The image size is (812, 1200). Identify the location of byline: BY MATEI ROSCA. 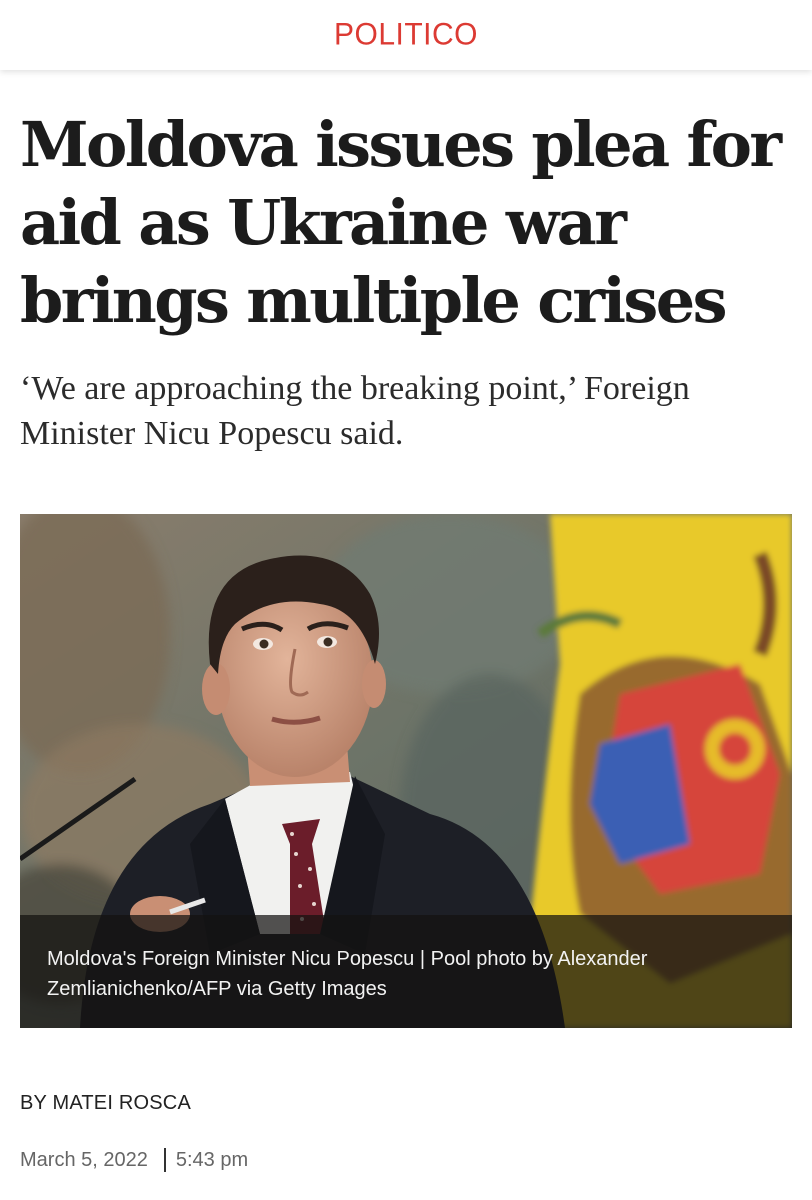
(105, 1103).